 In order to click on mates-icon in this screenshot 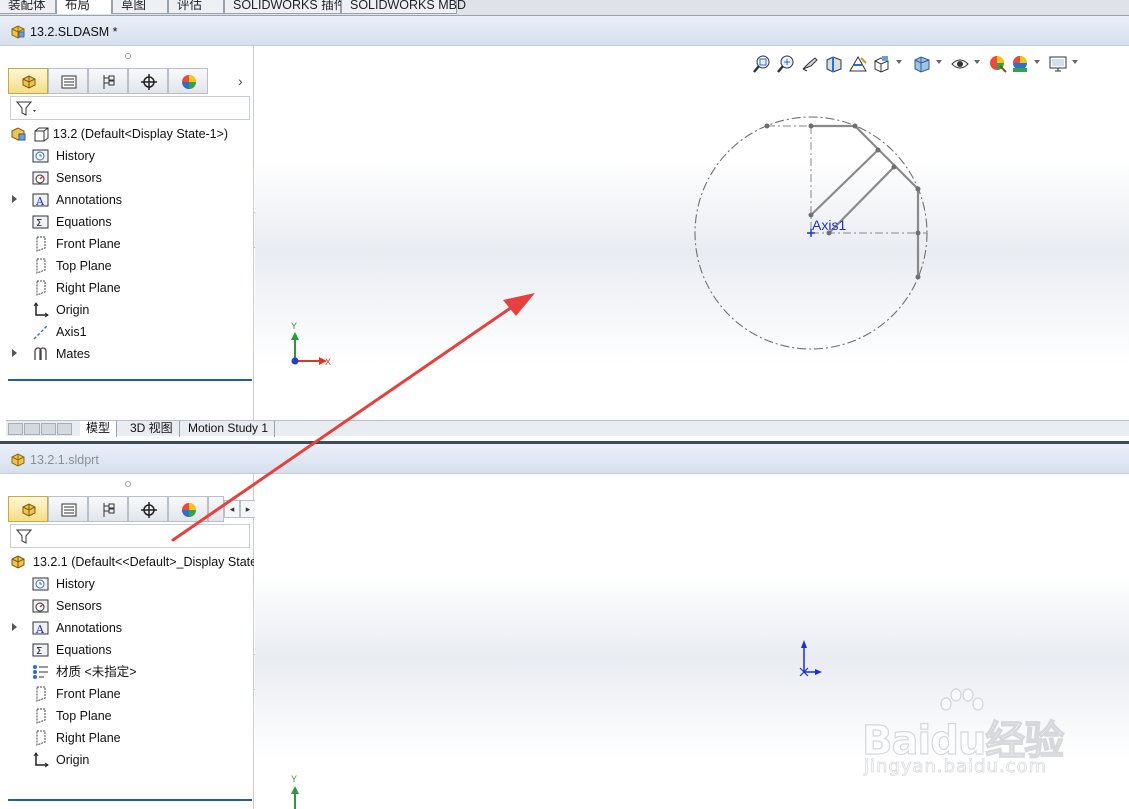, I will do `click(41, 354)`.